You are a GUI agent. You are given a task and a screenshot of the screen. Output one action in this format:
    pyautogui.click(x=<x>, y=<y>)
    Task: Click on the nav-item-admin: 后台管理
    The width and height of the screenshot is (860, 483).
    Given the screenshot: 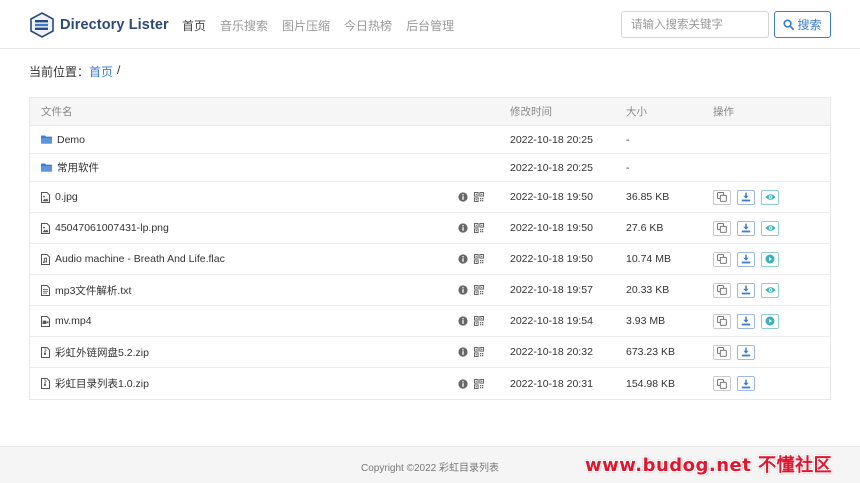 What is the action you would take?
    pyautogui.click(x=430, y=25)
    